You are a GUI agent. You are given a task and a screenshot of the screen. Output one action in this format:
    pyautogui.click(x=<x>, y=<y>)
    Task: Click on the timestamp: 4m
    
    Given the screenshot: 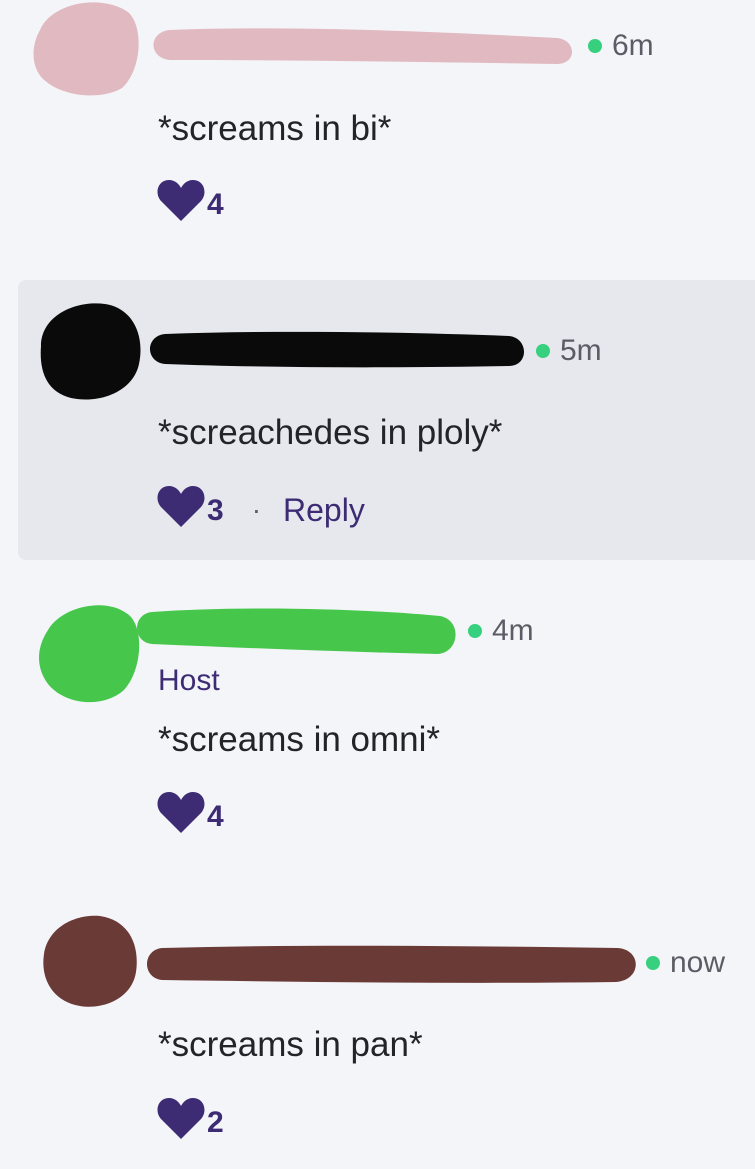 What is the action you would take?
    pyautogui.click(x=501, y=631)
    